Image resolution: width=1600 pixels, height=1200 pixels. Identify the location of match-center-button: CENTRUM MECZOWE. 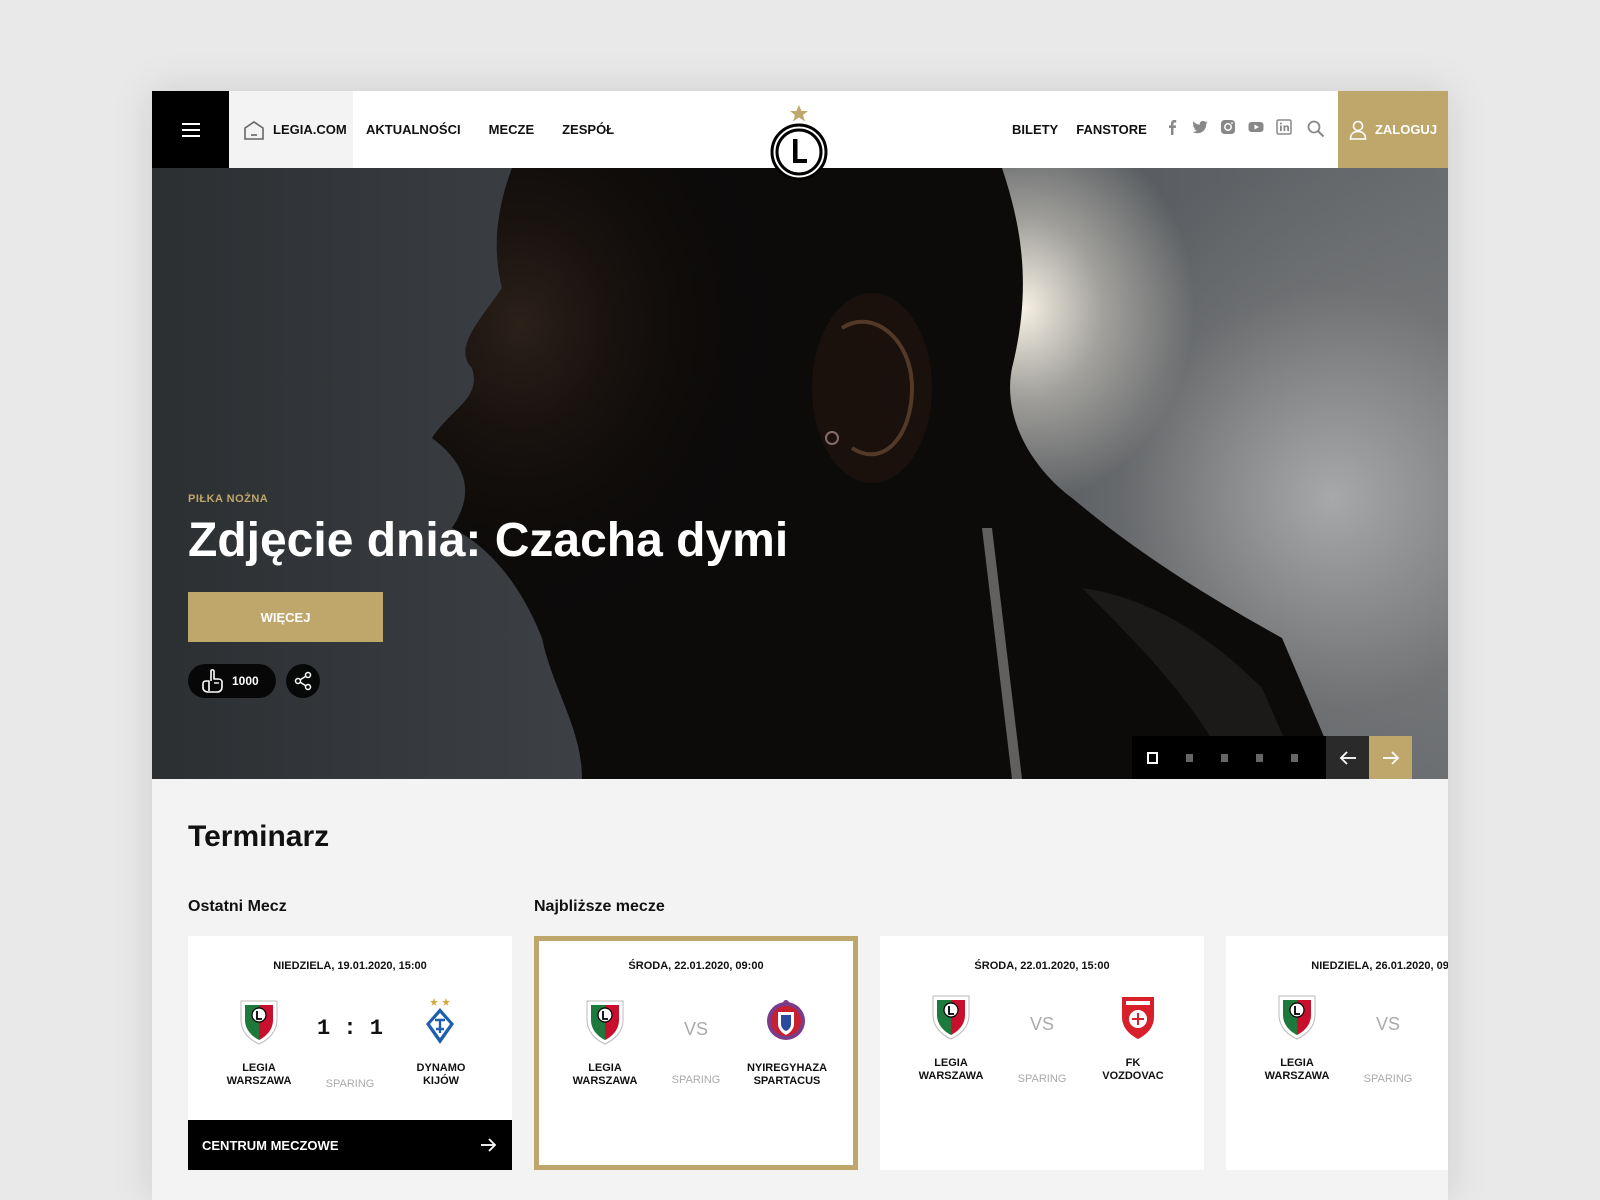
(350, 1145).